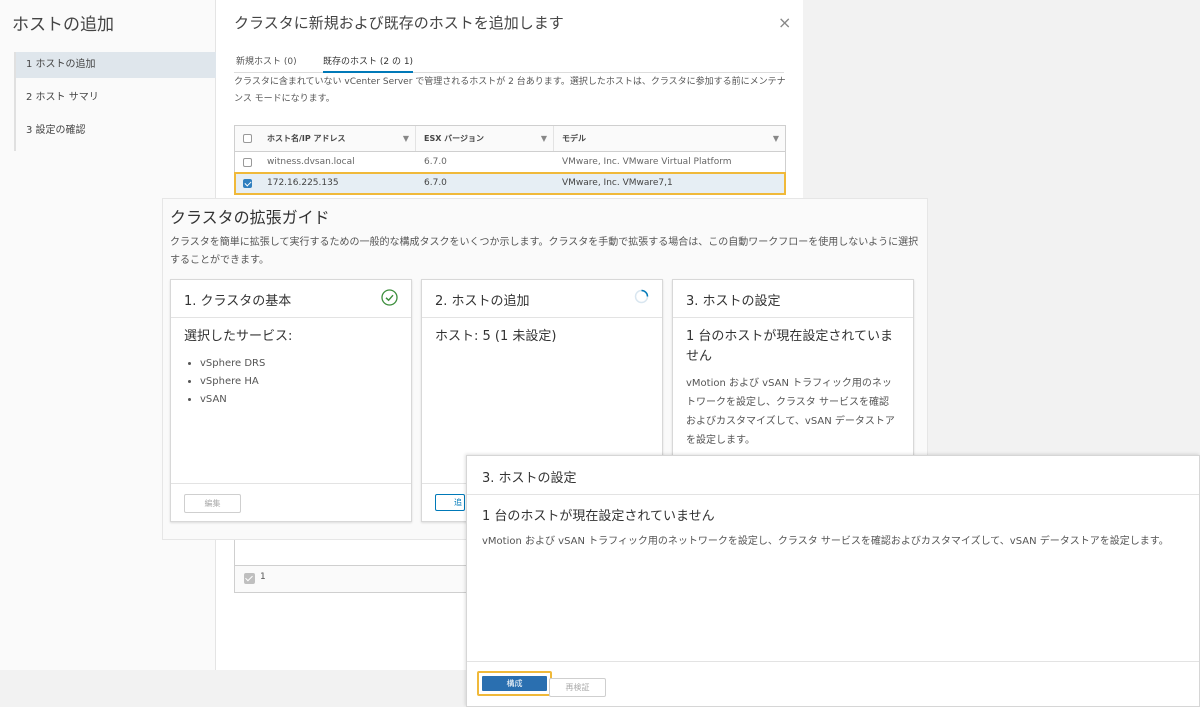 The image size is (1200, 707). What do you see at coordinates (232, 364) in the screenshot?
I see `list-item: vSphere DRS` at bounding box center [232, 364].